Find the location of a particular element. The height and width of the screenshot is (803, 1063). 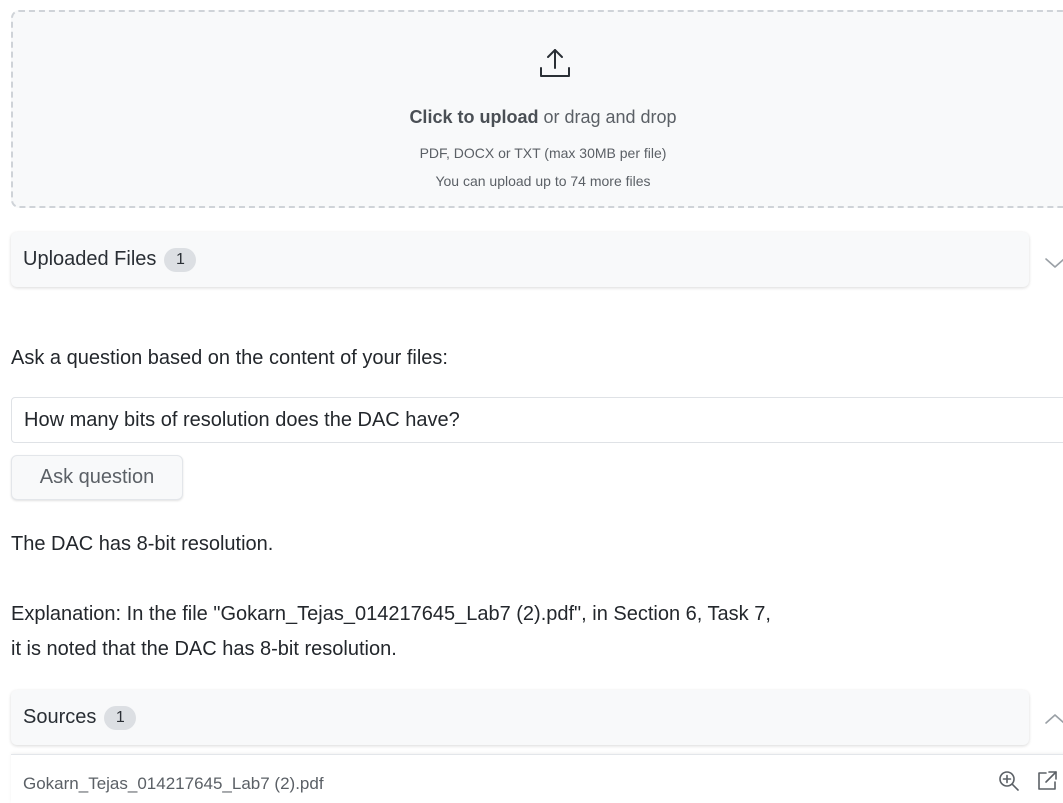

sources-title: Sources is located at coordinates (60, 717).